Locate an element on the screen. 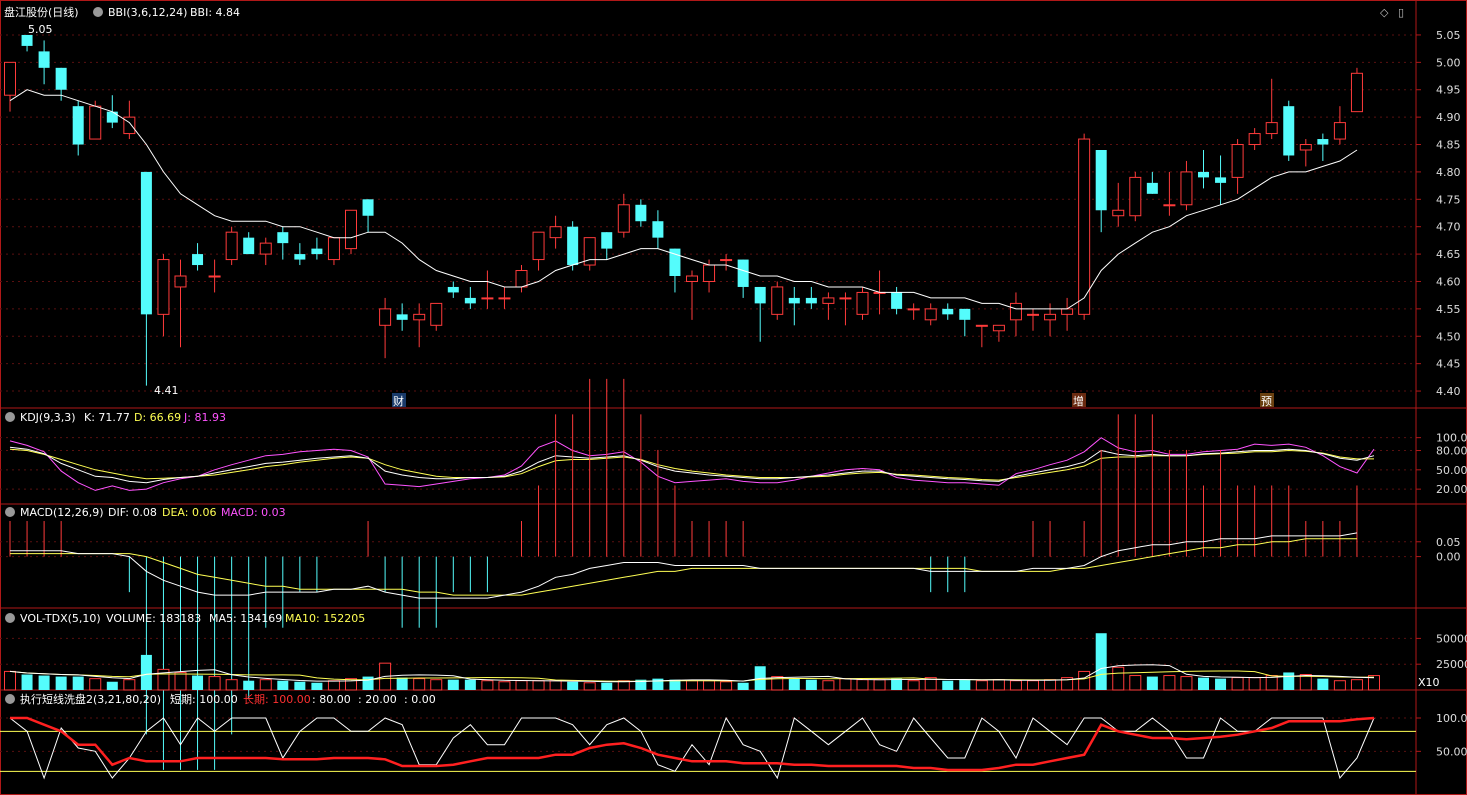 The width and height of the screenshot is (1467, 795). save-icon: ▯ is located at coordinates (1401, 12).